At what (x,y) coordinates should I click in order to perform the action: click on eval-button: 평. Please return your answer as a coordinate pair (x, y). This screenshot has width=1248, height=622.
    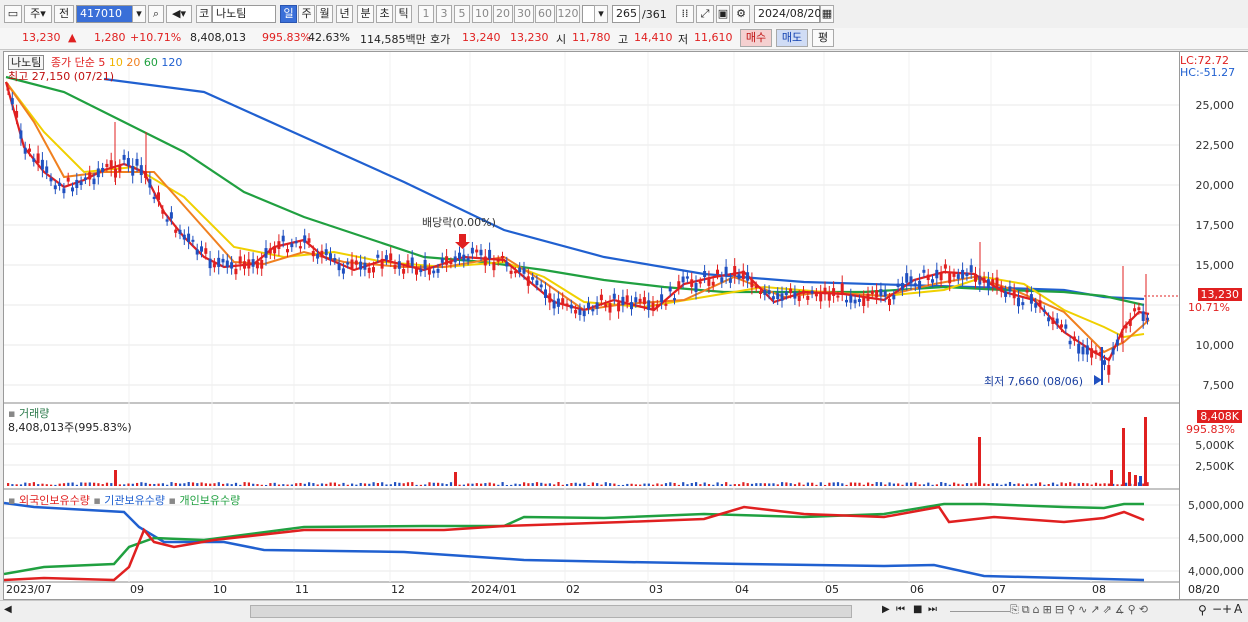
    Looking at the image, I should click on (823, 38).